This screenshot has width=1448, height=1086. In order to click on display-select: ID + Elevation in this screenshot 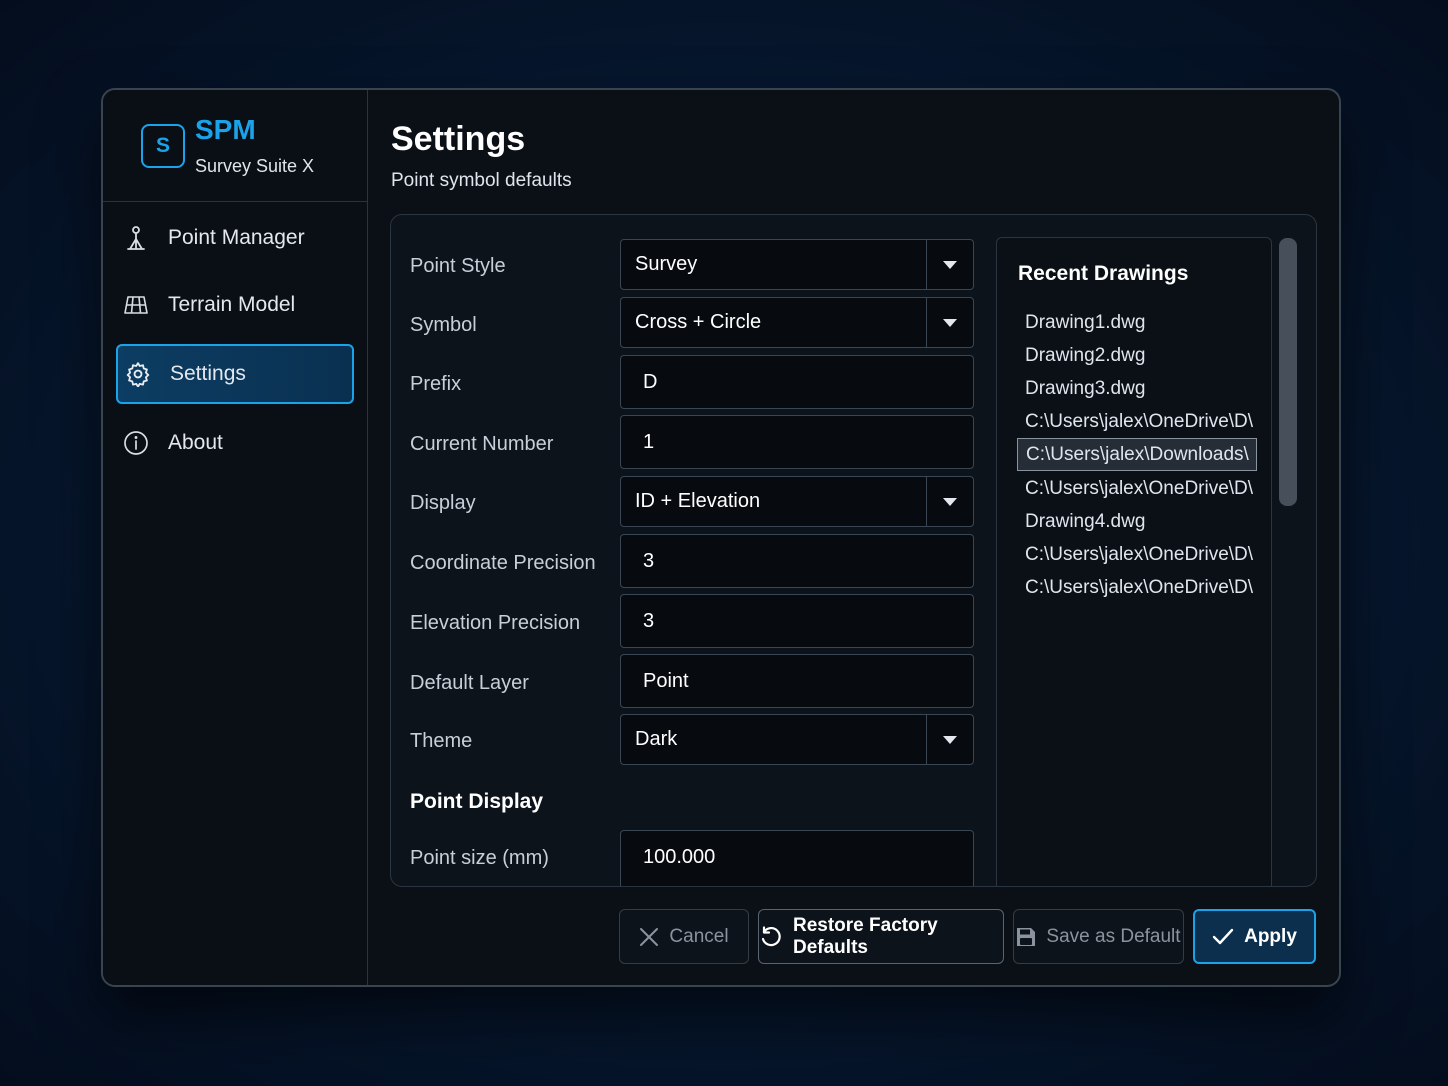, I will do `click(797, 501)`.